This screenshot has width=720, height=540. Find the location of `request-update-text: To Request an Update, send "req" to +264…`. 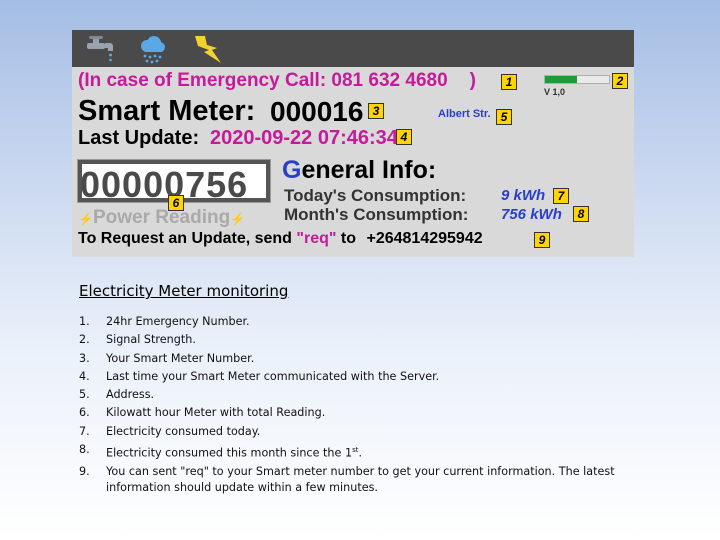

request-update-text: To Request an Update, send "req" to +264… is located at coordinates (280, 239).